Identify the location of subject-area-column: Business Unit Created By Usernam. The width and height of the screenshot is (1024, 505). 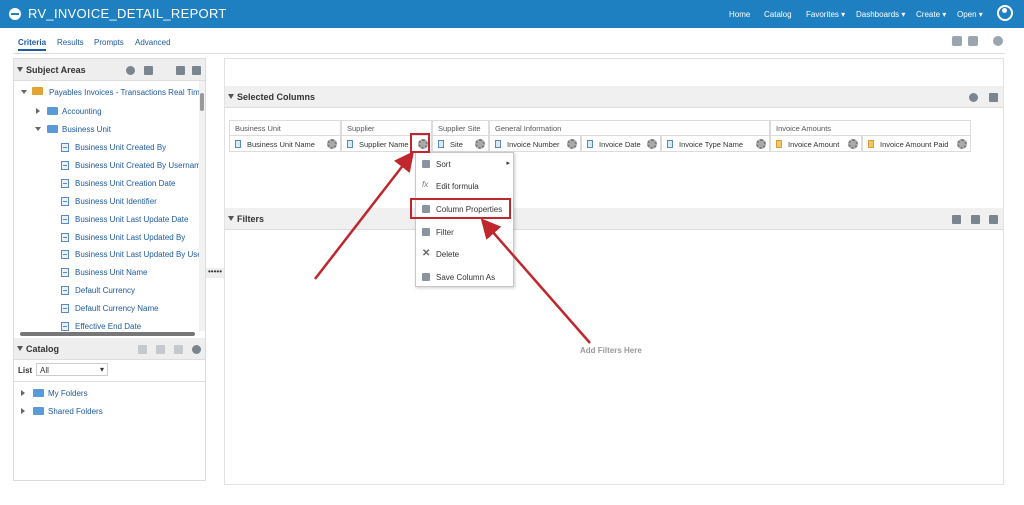
(137, 165).